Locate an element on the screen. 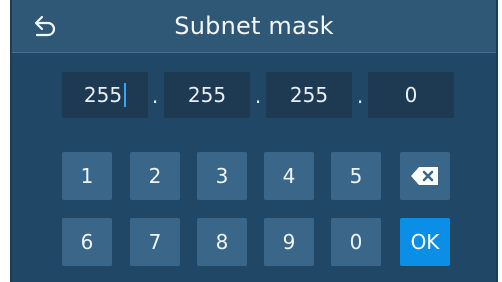  octet-value-3: 255 is located at coordinates (309, 95).